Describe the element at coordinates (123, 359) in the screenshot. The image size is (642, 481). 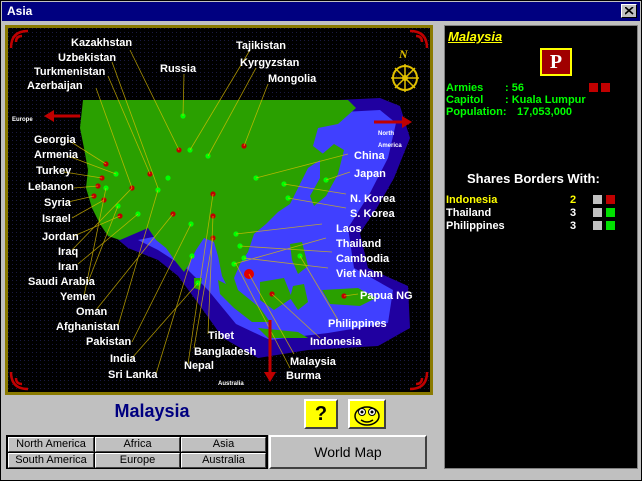
I see `map-label-india: India` at that location.